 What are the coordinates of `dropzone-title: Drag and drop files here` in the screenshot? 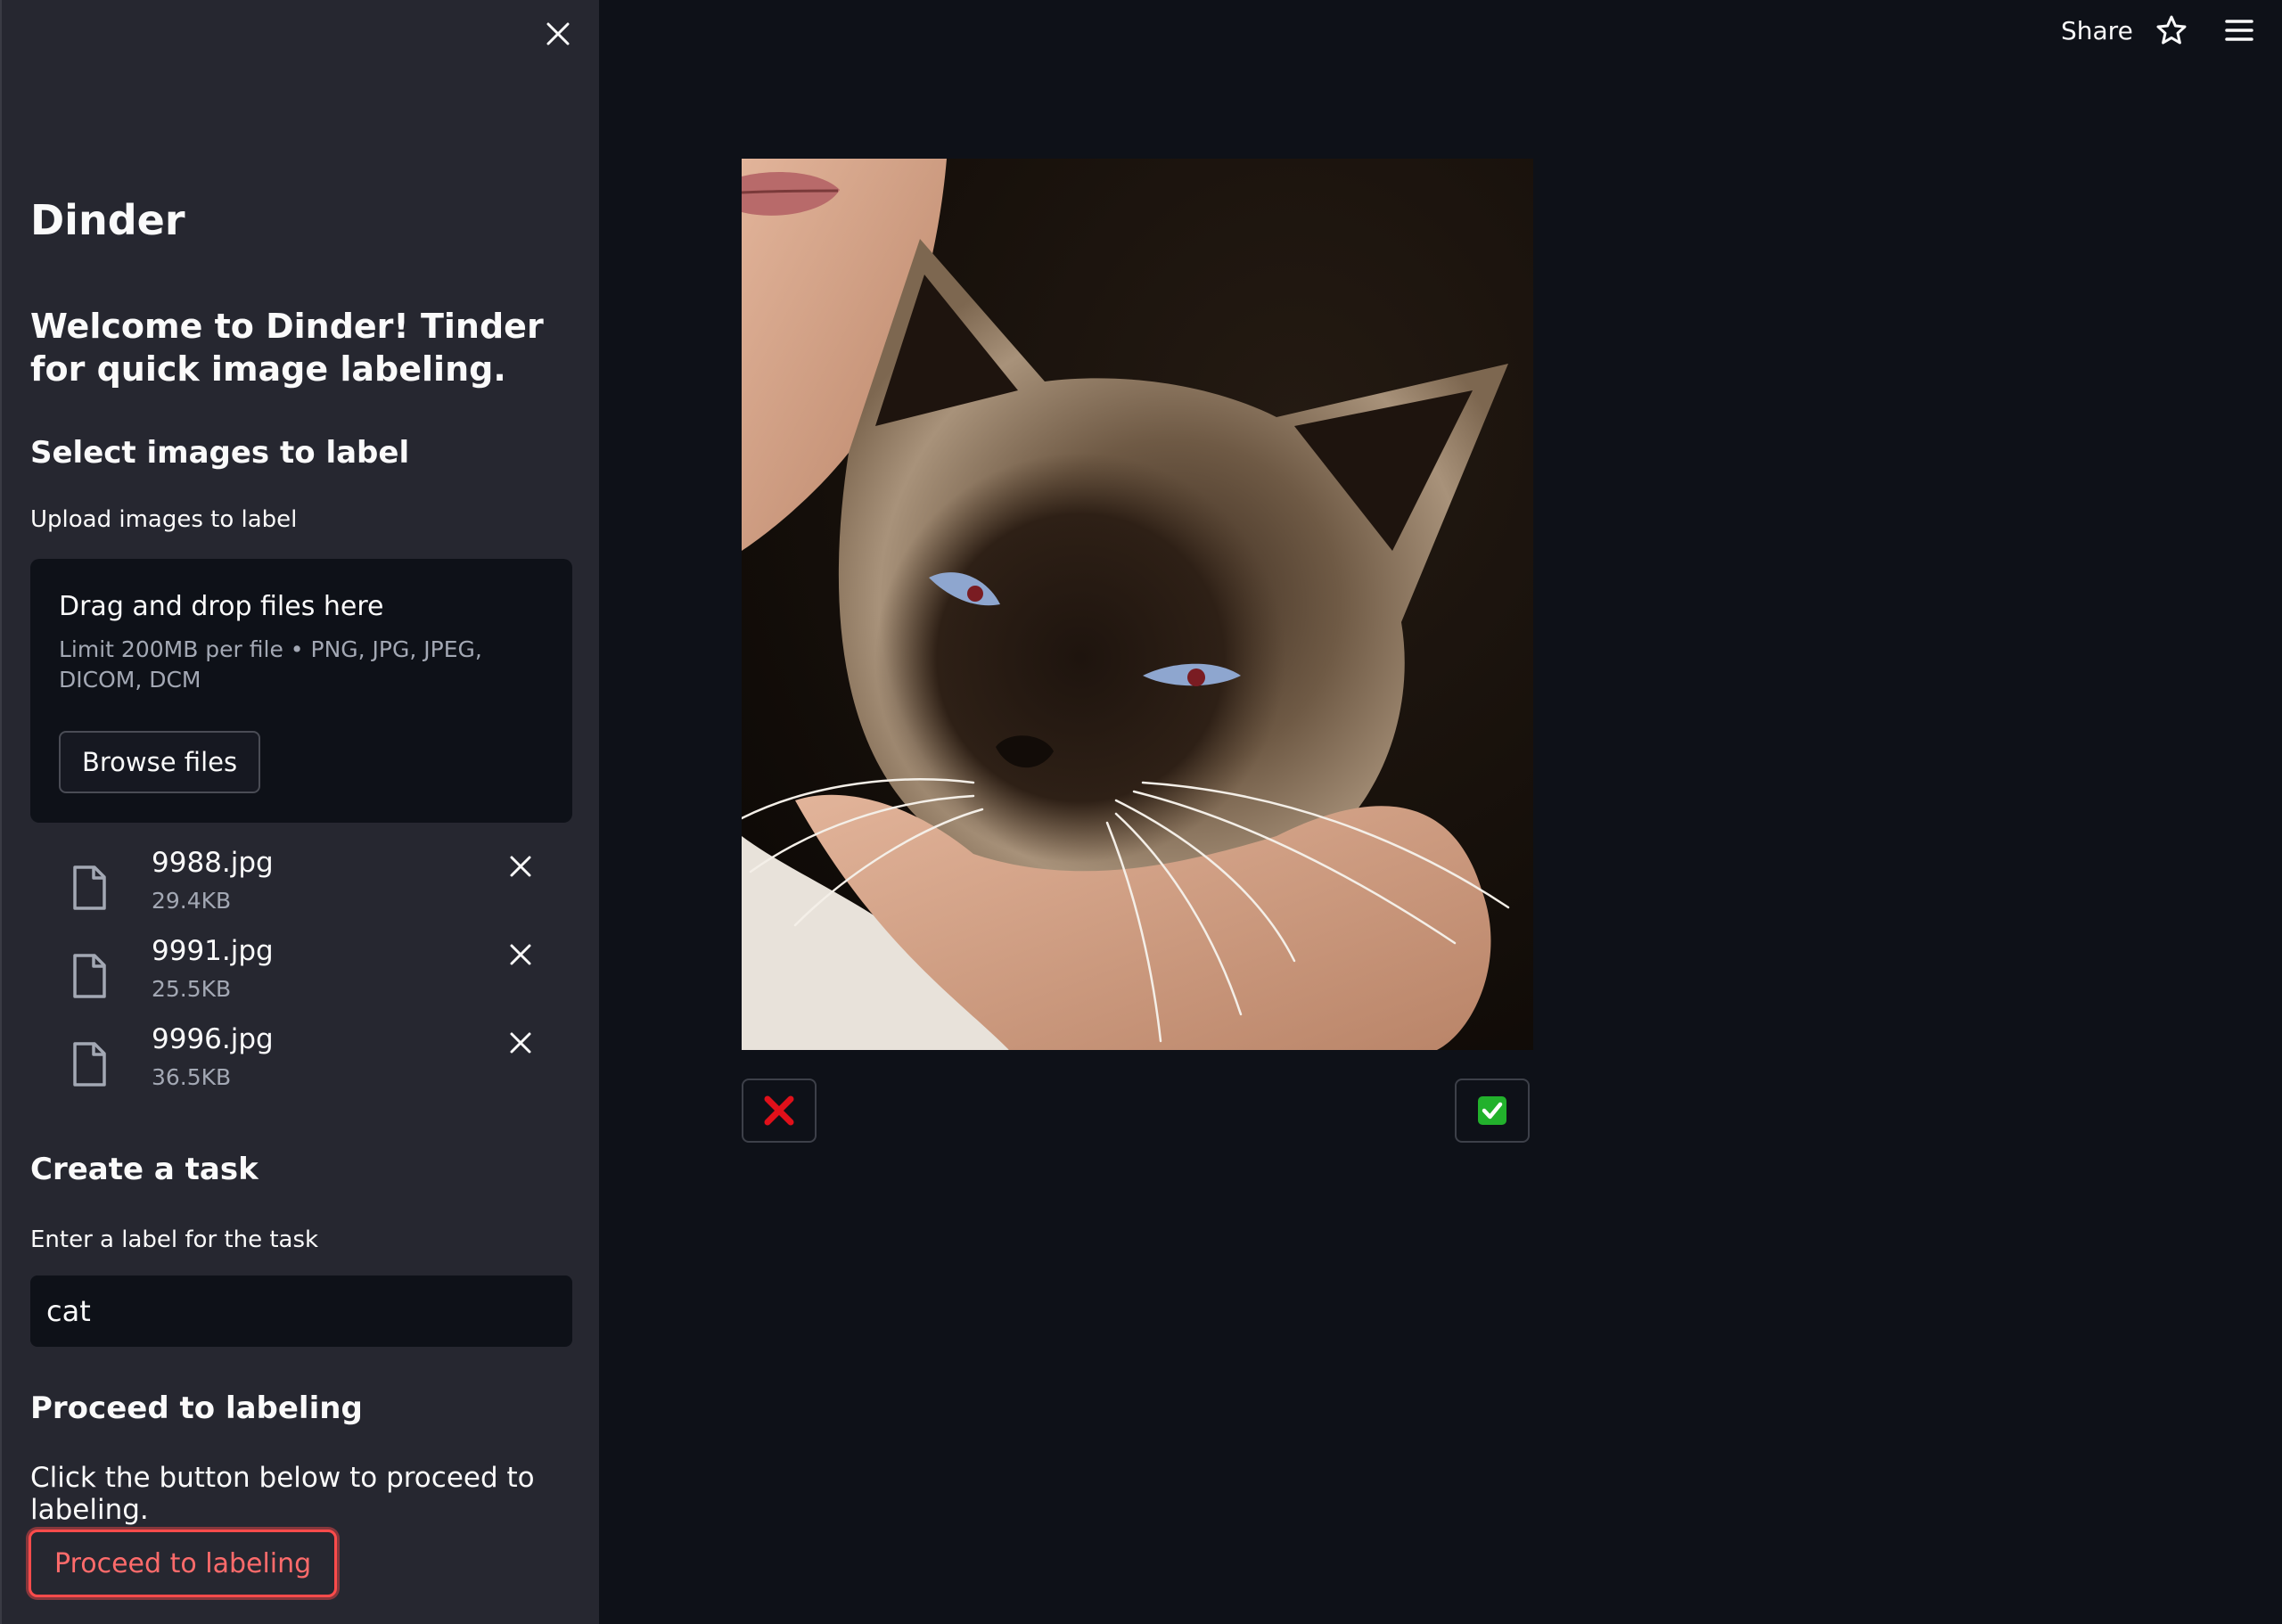 It's located at (221, 606).